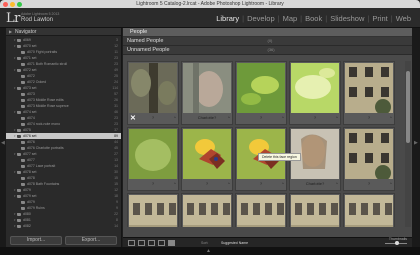  I want to click on scrollbar-thumb, so click(408, 107).